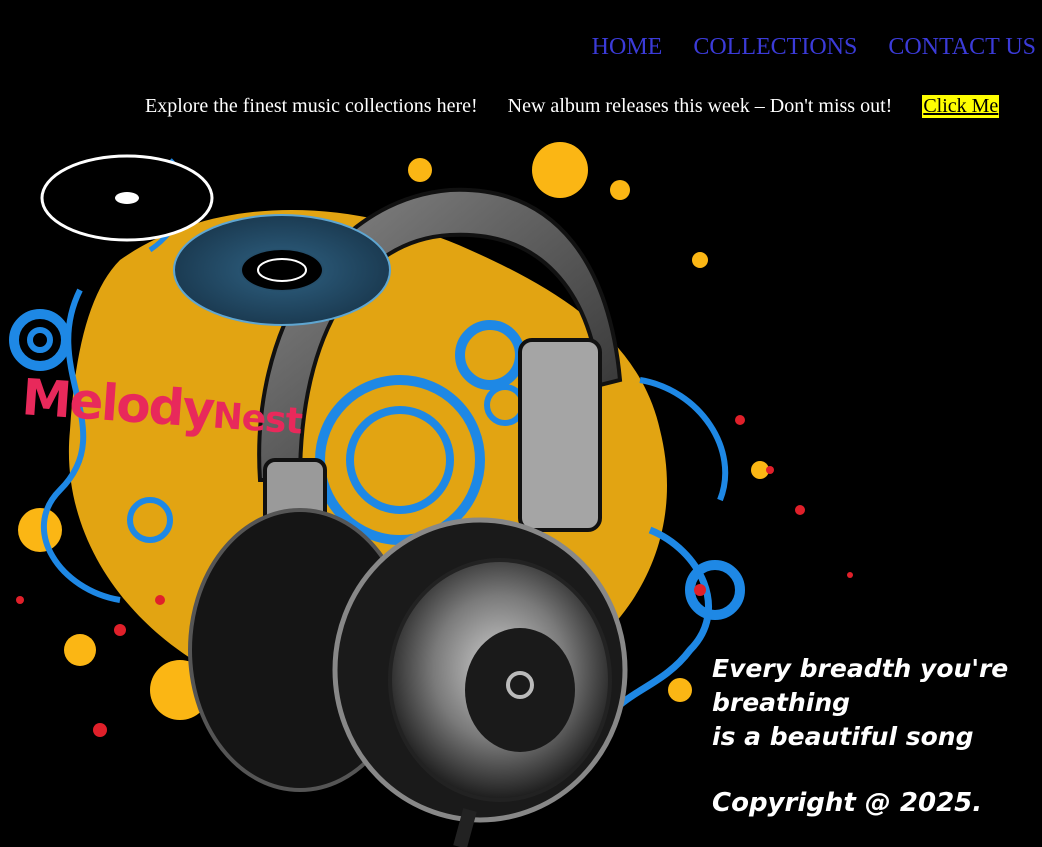 This screenshot has height=847, width=1042. What do you see at coordinates (127, 198) in the screenshot?
I see `cd-outline` at bounding box center [127, 198].